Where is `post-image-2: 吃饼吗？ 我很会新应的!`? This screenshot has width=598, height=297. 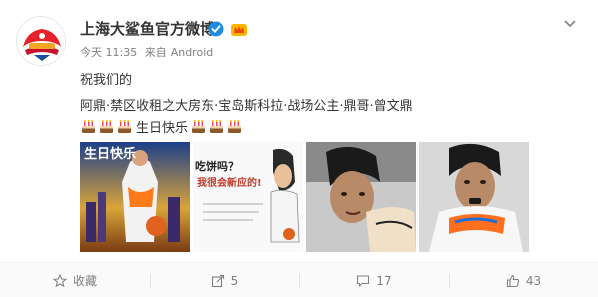 post-image-2: 吃饼吗？ 我很会新应的! is located at coordinates (248, 197).